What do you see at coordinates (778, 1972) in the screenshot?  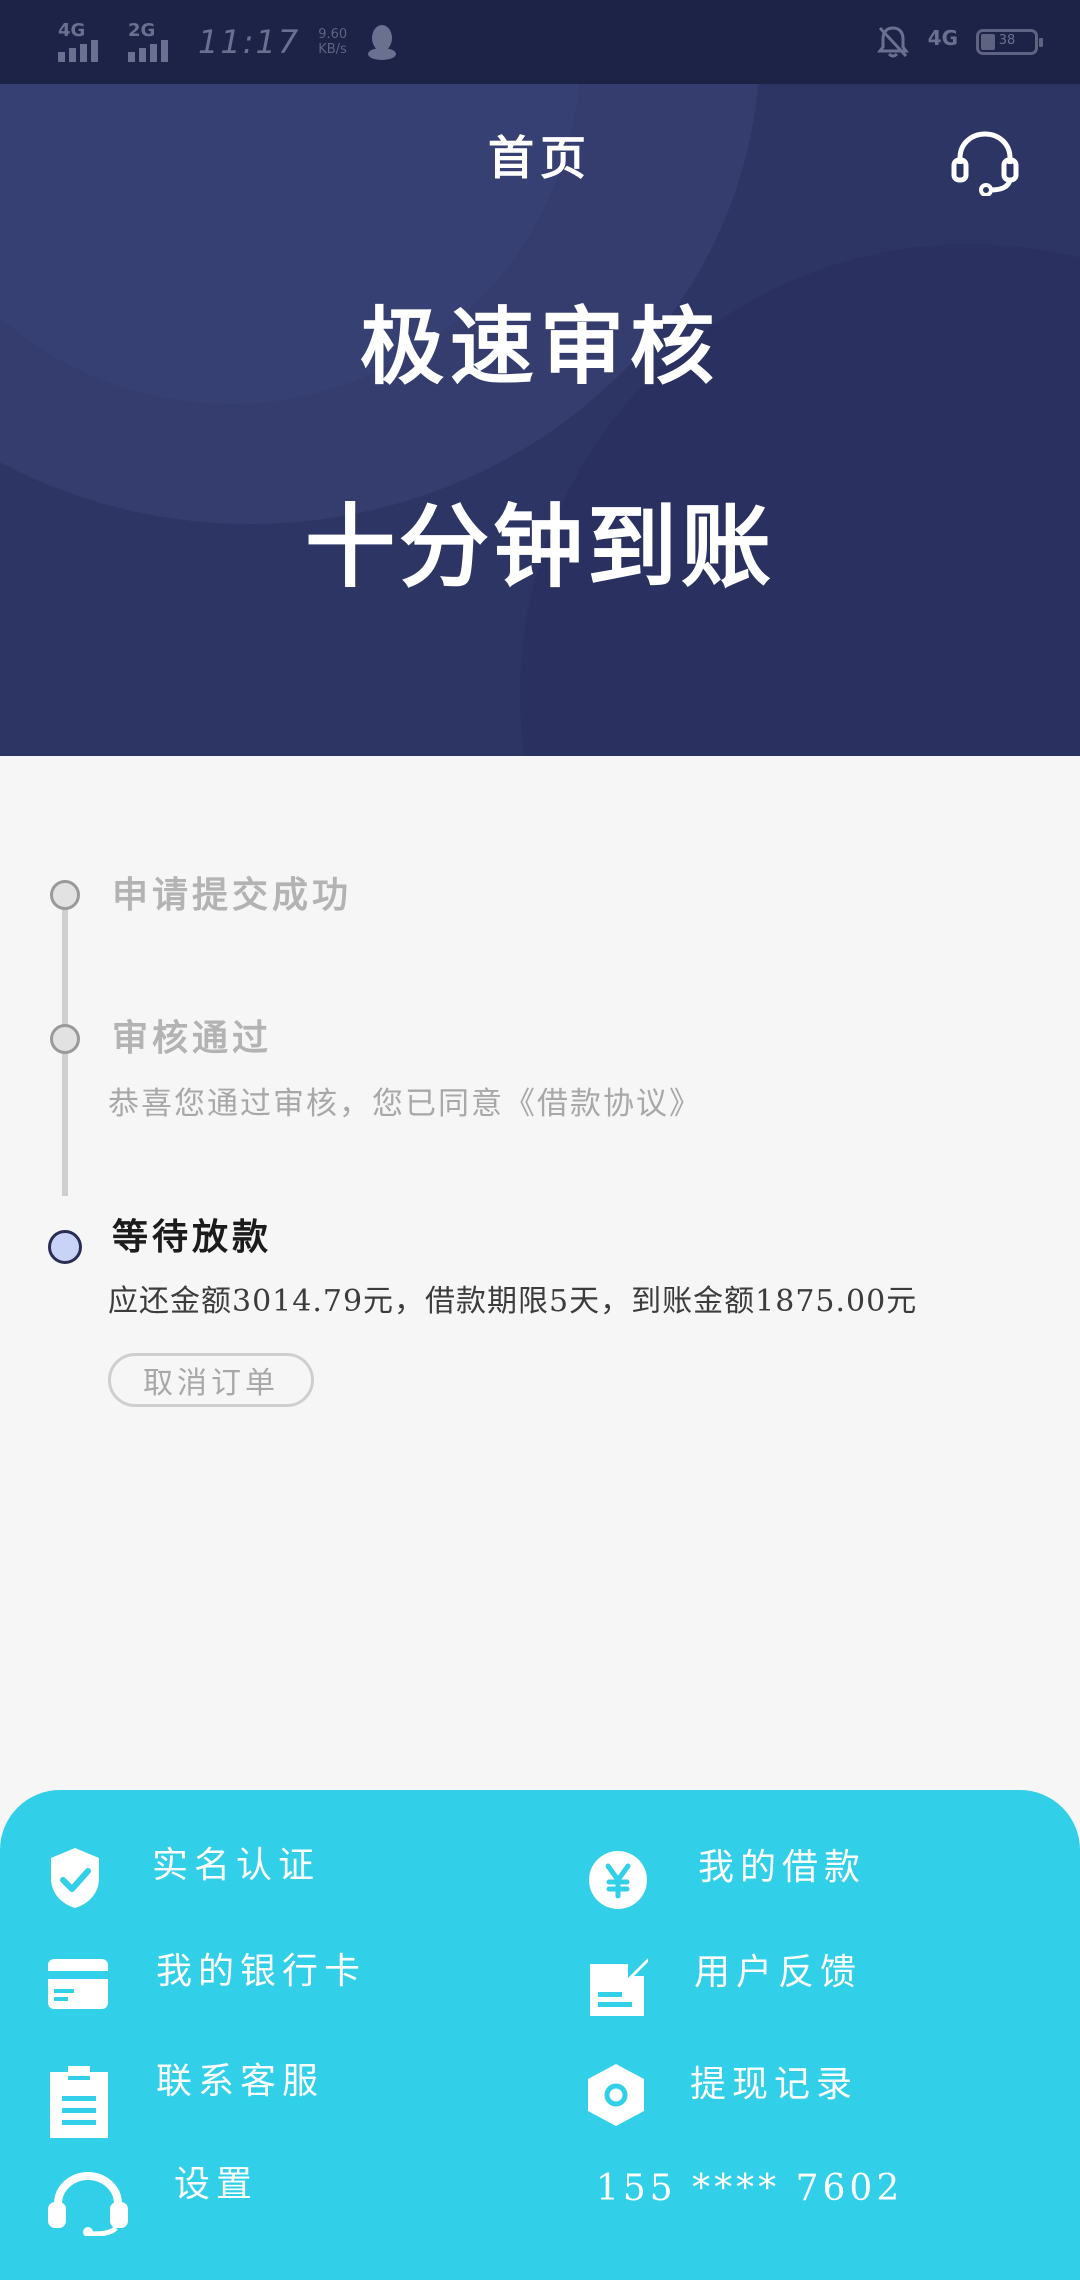 I see `menu-label-feedback: 用户反馈` at bounding box center [778, 1972].